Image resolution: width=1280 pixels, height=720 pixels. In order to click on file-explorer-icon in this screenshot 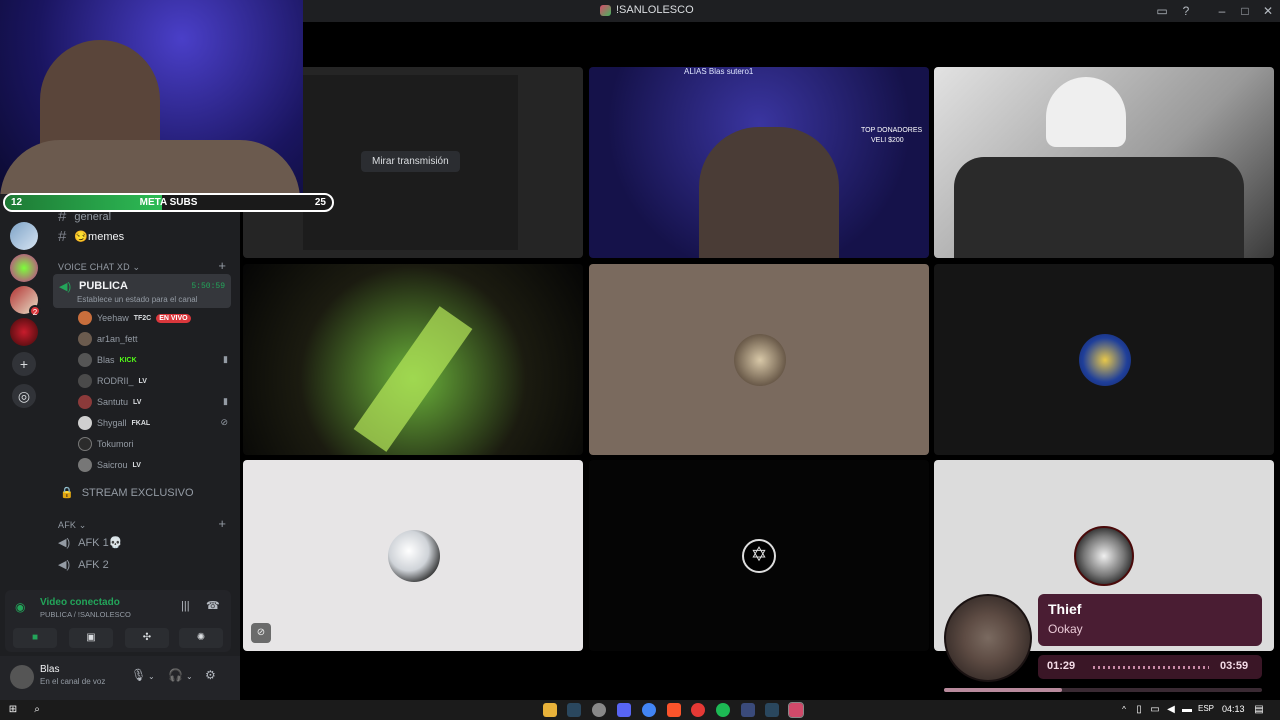, I will do `click(550, 710)`.